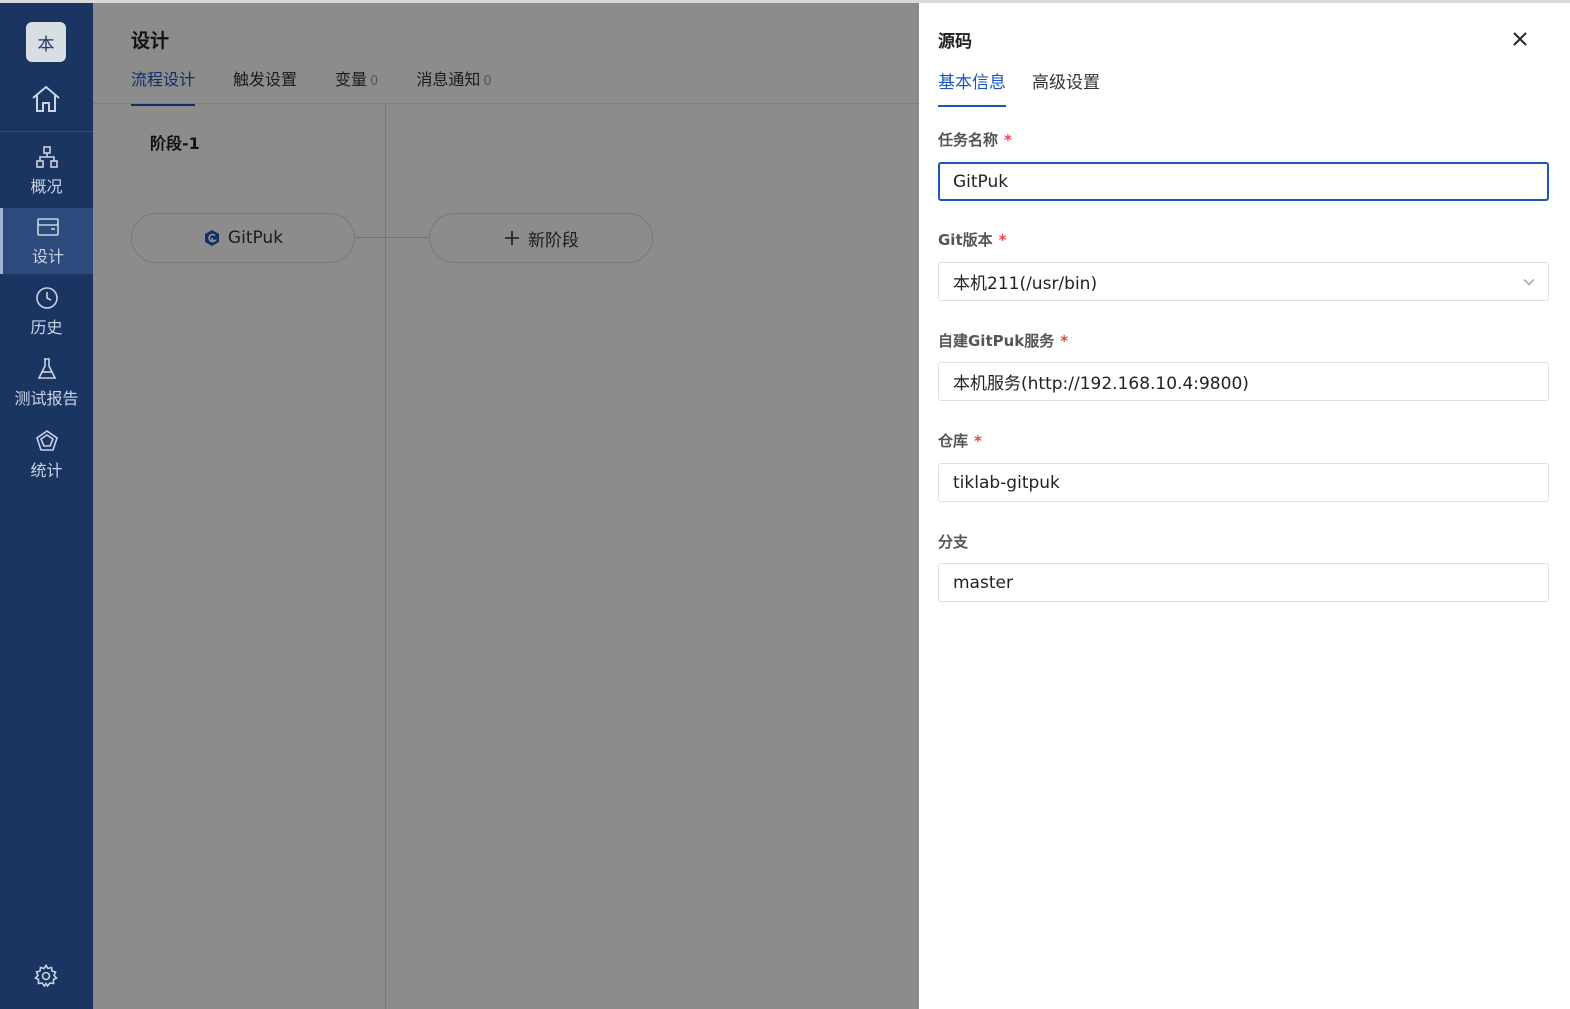 The height and width of the screenshot is (1009, 1570). Describe the element at coordinates (975, 140) in the screenshot. I see `task-name-label: 任务名称 *` at that location.